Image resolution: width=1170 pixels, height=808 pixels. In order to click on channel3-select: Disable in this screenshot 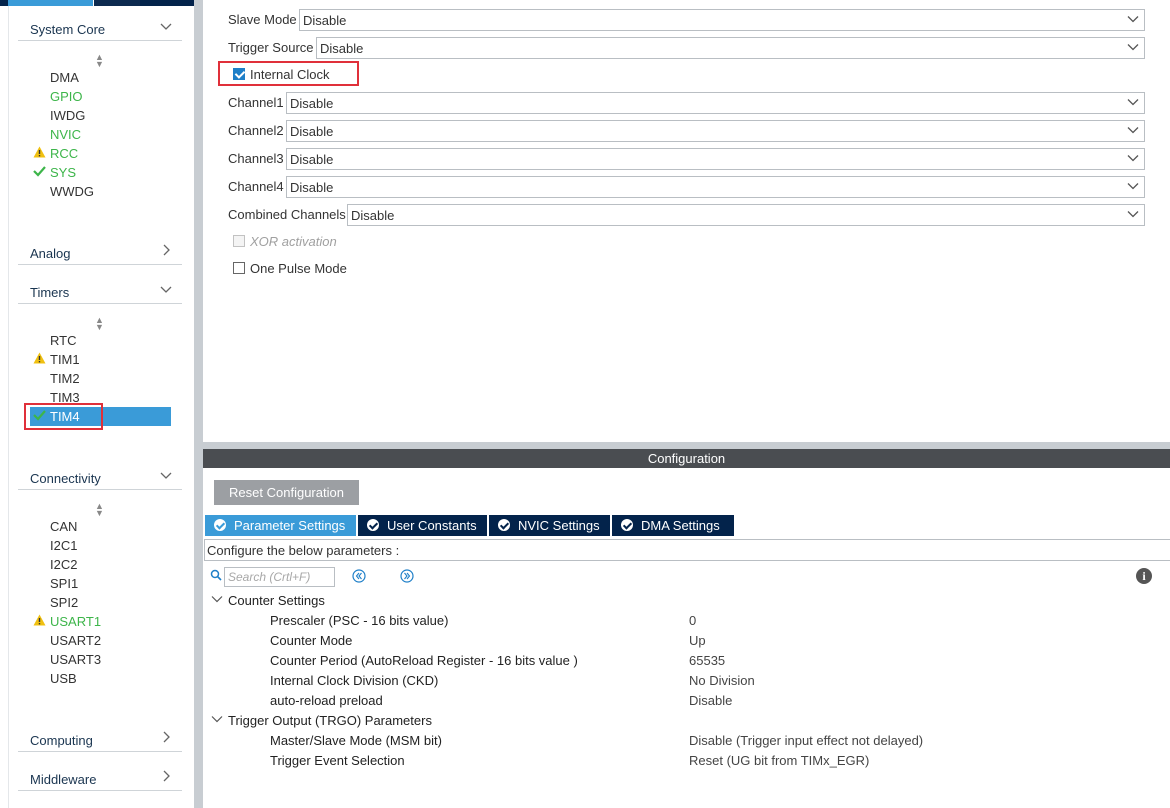, I will do `click(715, 159)`.